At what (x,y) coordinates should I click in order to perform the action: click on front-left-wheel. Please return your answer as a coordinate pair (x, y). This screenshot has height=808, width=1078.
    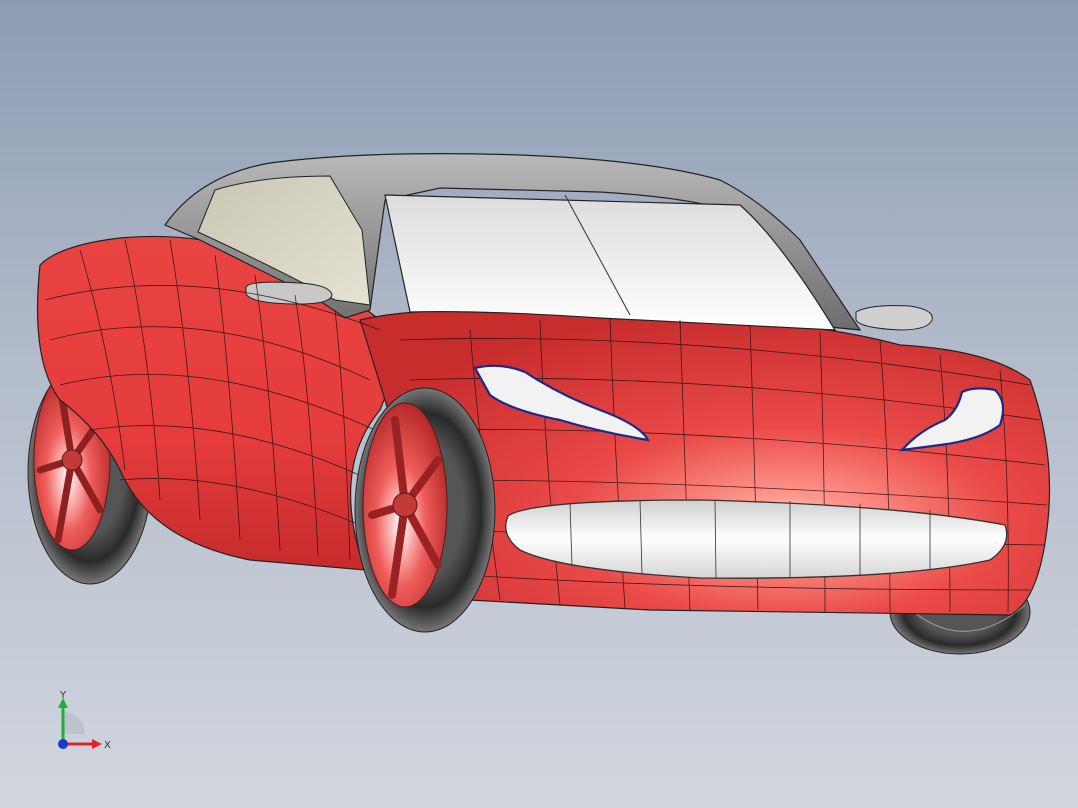
    Looking at the image, I should click on (425, 510).